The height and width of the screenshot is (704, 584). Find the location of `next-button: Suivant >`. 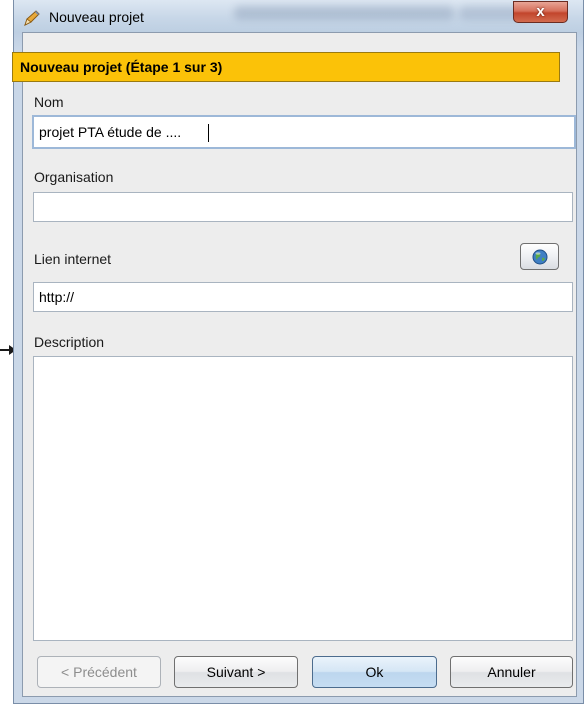

next-button: Suivant > is located at coordinates (236, 672).